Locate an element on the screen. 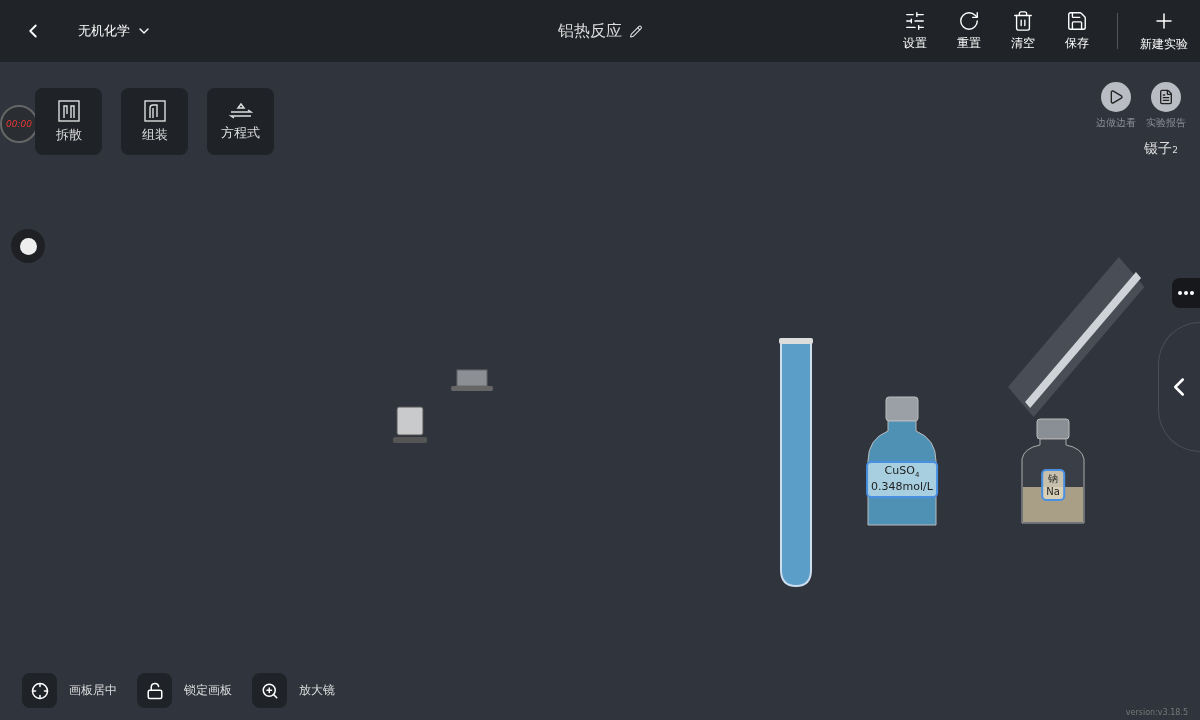  experiment-title: 铝热反应 is located at coordinates (589, 31).